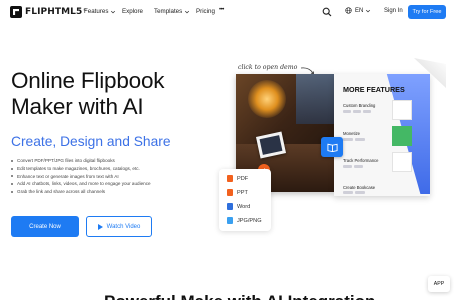 Image resolution: width=456 pixels, height=300 pixels. Describe the element at coordinates (427, 12) in the screenshot. I see `try-for-free-button: Try for Free` at that location.